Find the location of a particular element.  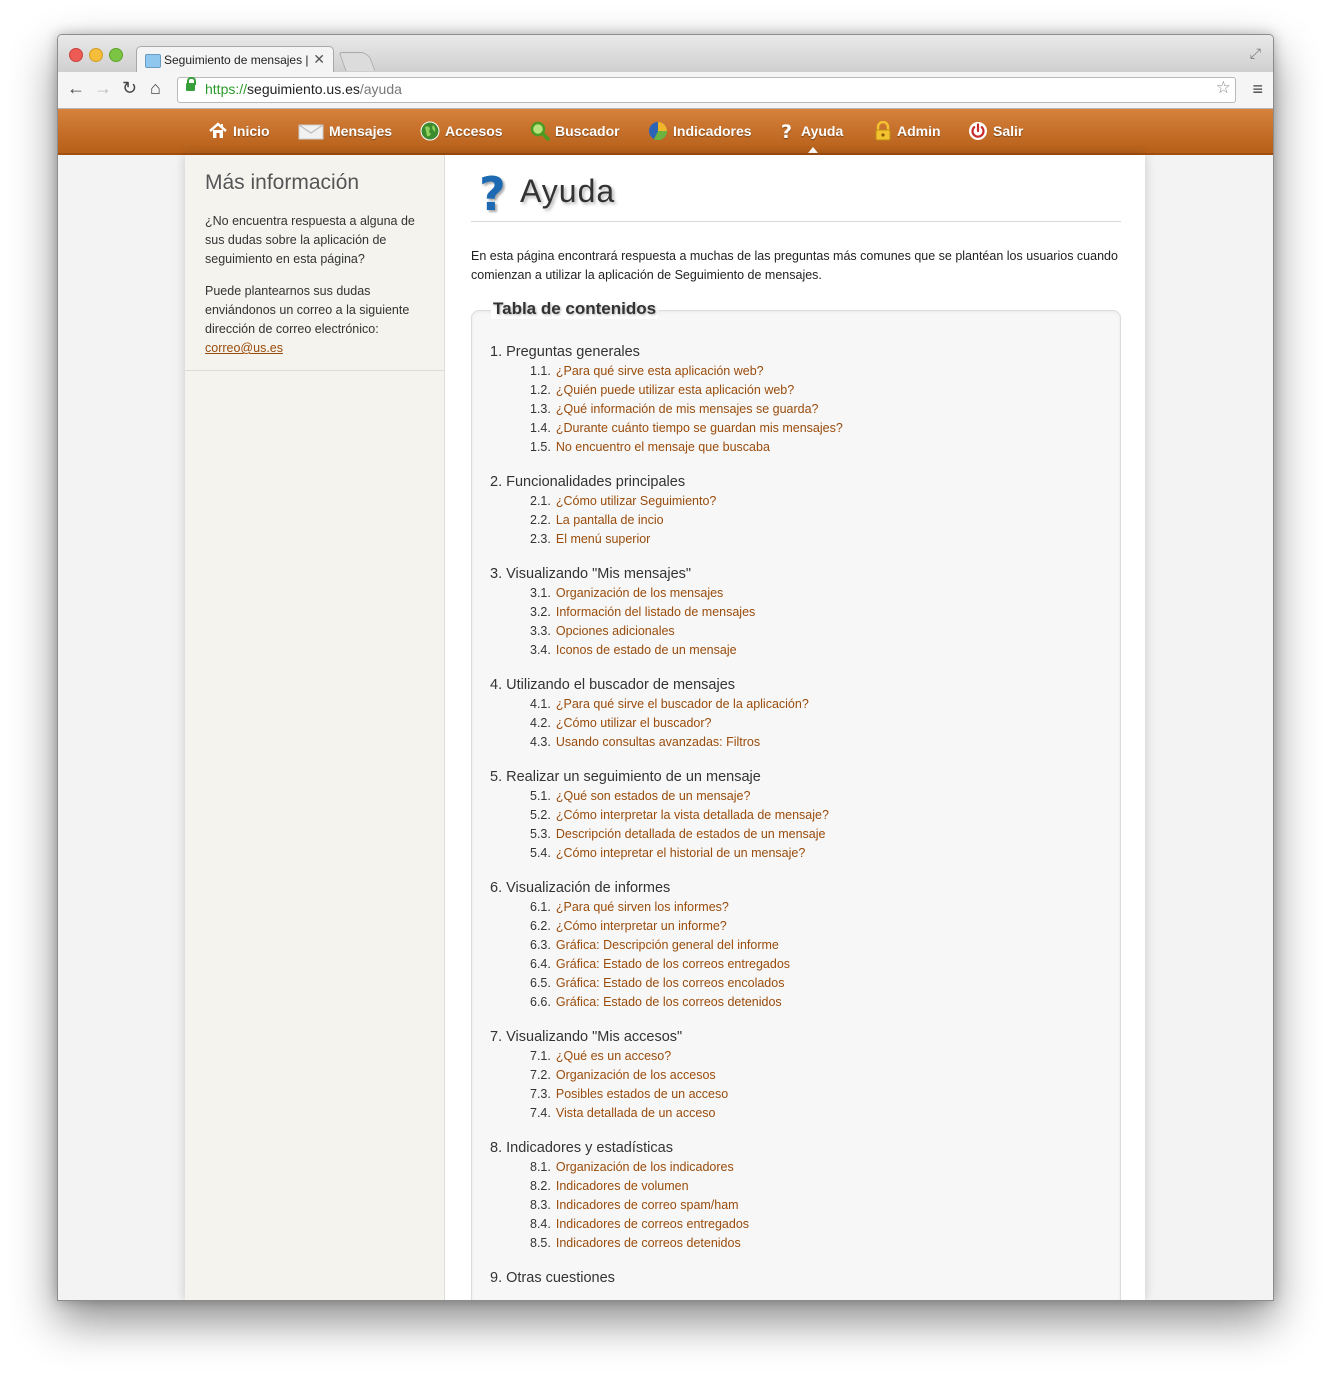

toc-item: 8.3. Indicadores de correo spam/ham is located at coordinates (815, 1205).